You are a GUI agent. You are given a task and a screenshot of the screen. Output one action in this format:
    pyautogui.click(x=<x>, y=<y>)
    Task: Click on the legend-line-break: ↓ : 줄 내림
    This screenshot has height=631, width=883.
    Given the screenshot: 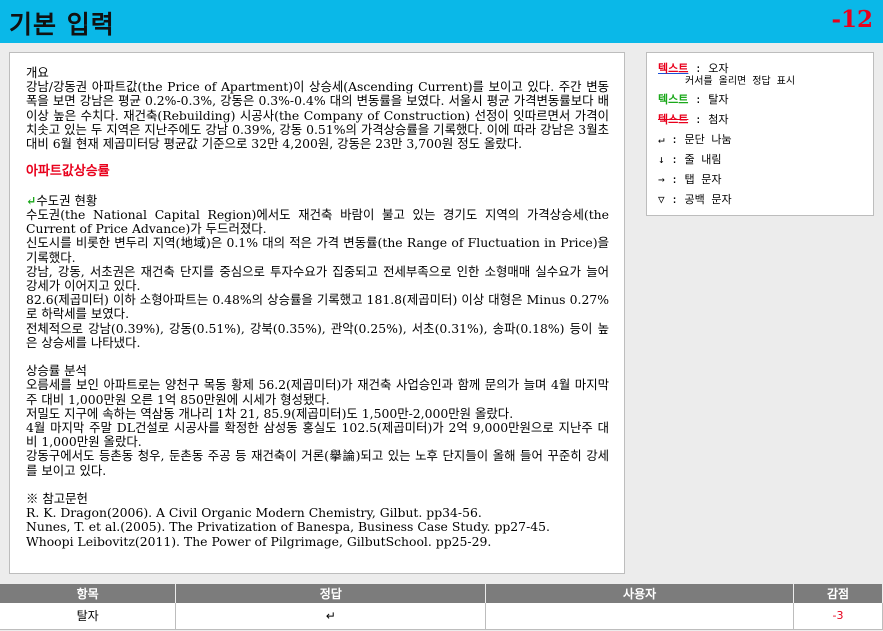 What is the action you would take?
    pyautogui.click(x=690, y=159)
    